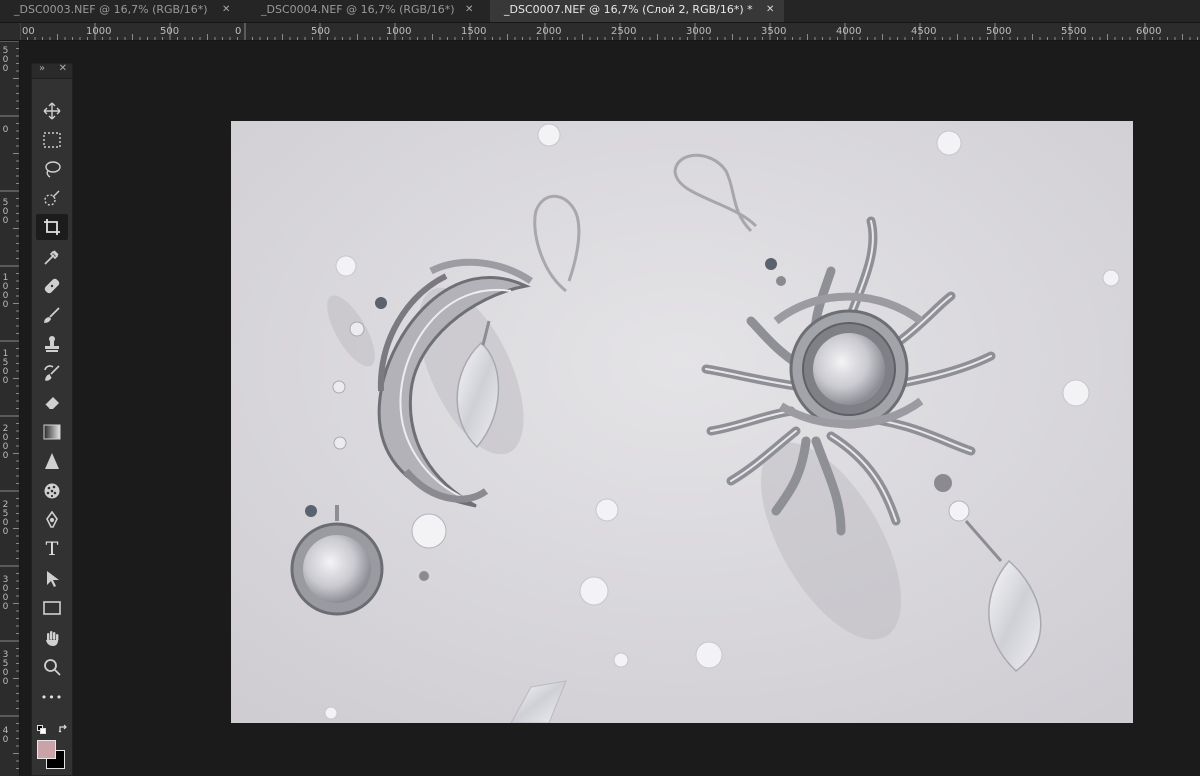 Image resolution: width=1200 pixels, height=776 pixels. I want to click on tools-panel: » ✕ T •••, so click(52, 419).